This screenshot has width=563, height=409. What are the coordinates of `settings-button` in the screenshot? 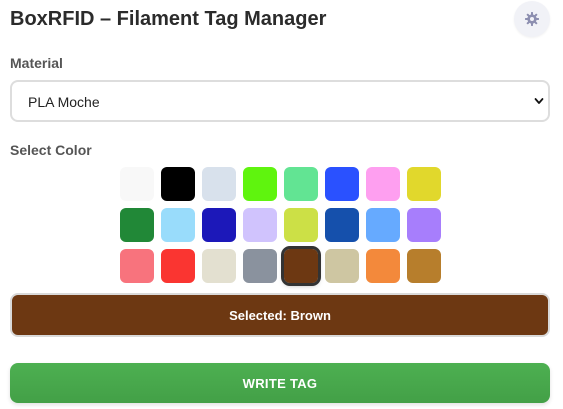 It's located at (532, 19).